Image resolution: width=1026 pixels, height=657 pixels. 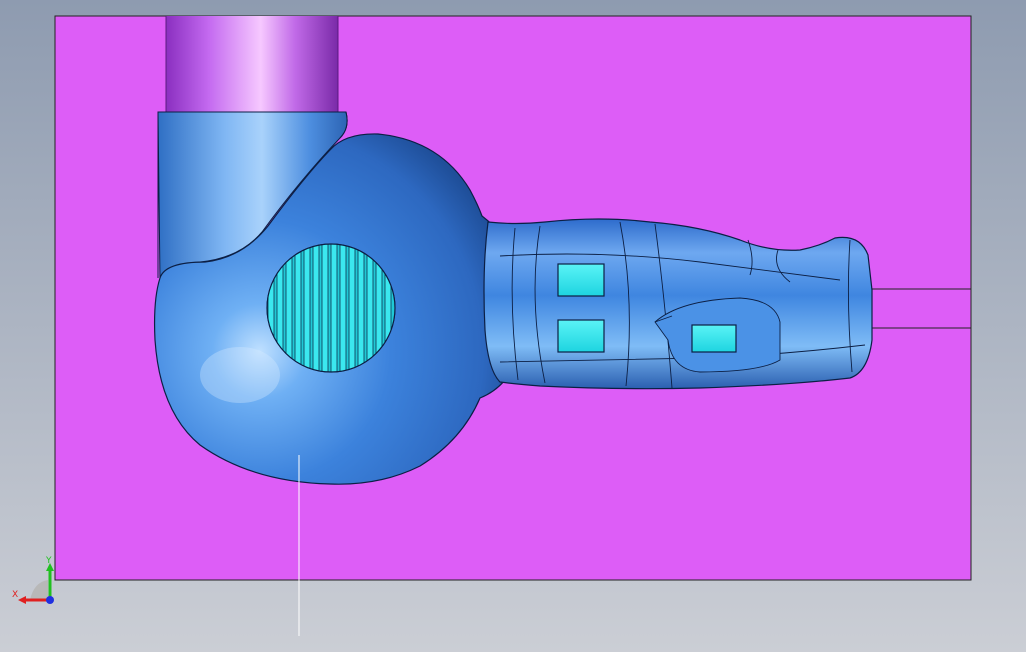 What do you see at coordinates (581, 280) in the screenshot?
I see `insert-window-top` at bounding box center [581, 280].